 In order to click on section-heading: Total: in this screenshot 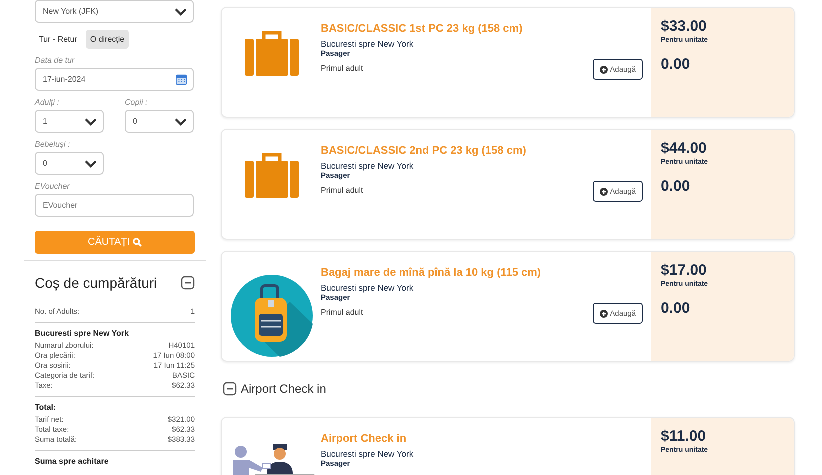, I will do `click(46, 407)`.